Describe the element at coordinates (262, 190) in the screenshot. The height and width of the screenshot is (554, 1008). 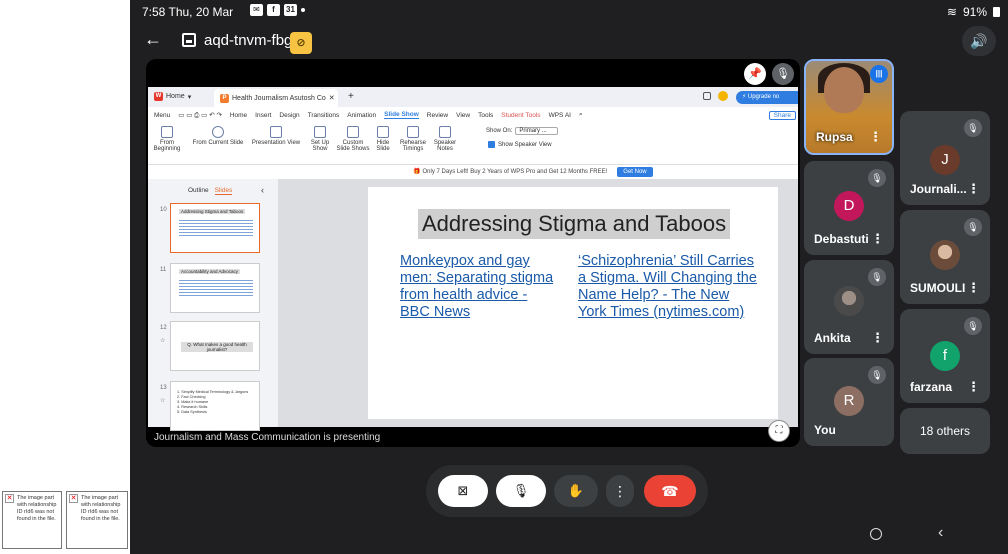
I see `chevron-left-icon: ‹` at that location.